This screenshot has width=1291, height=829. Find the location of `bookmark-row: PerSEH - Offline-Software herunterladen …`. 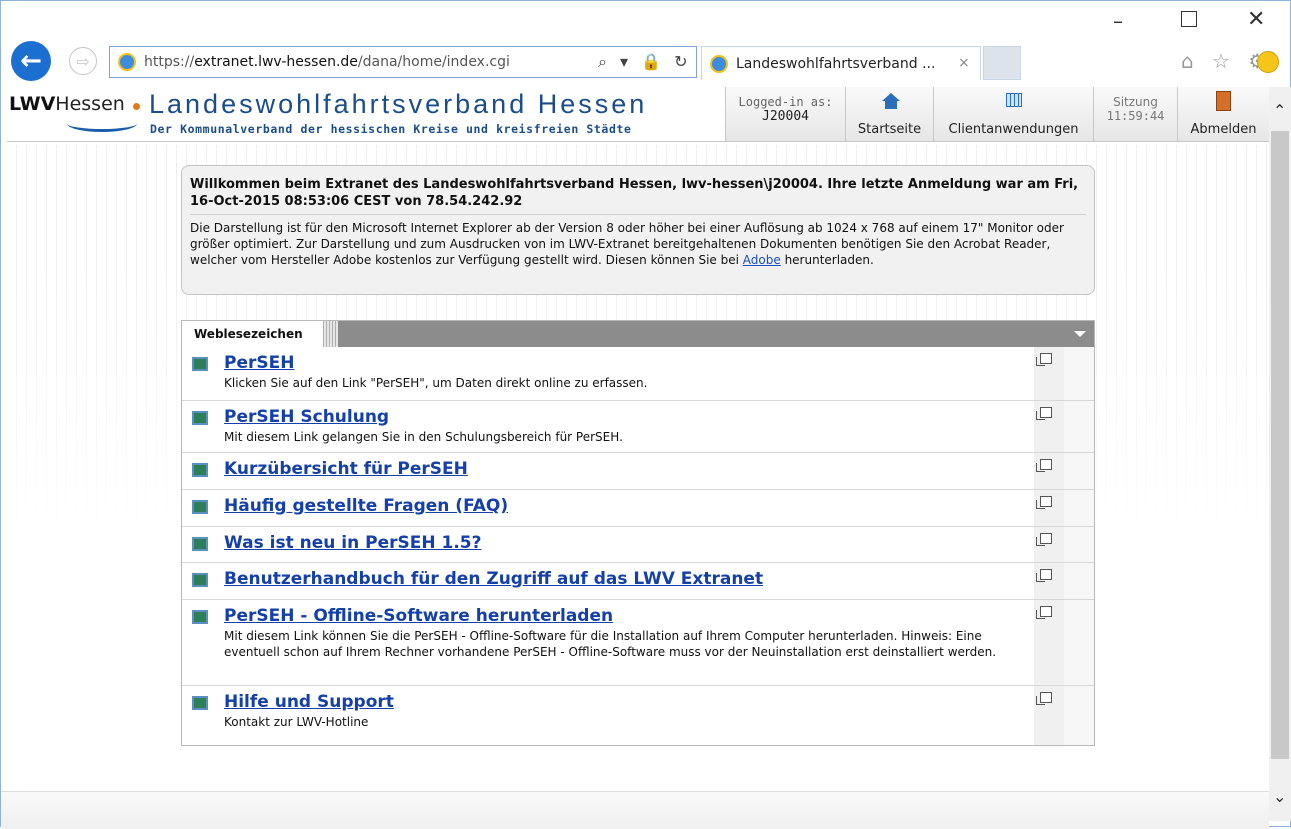

bookmark-row: PerSEH - Offline-Software herunterladen … is located at coordinates (638, 643).